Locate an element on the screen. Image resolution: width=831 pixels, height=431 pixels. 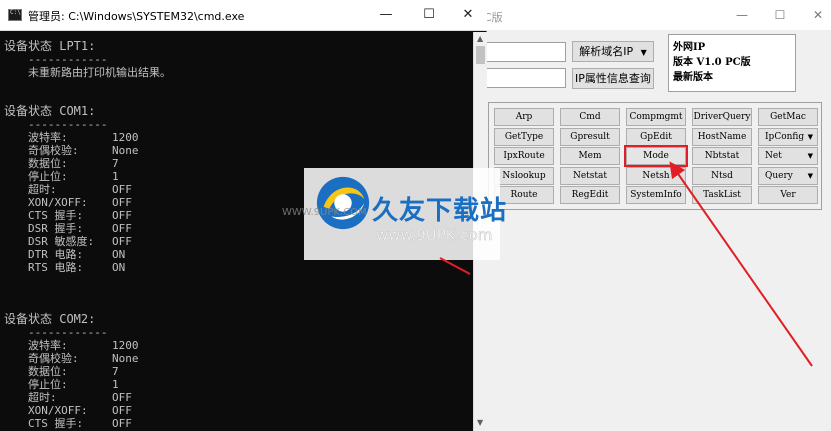
cmd-close-button: ✕ is located at coordinates (468, 15).